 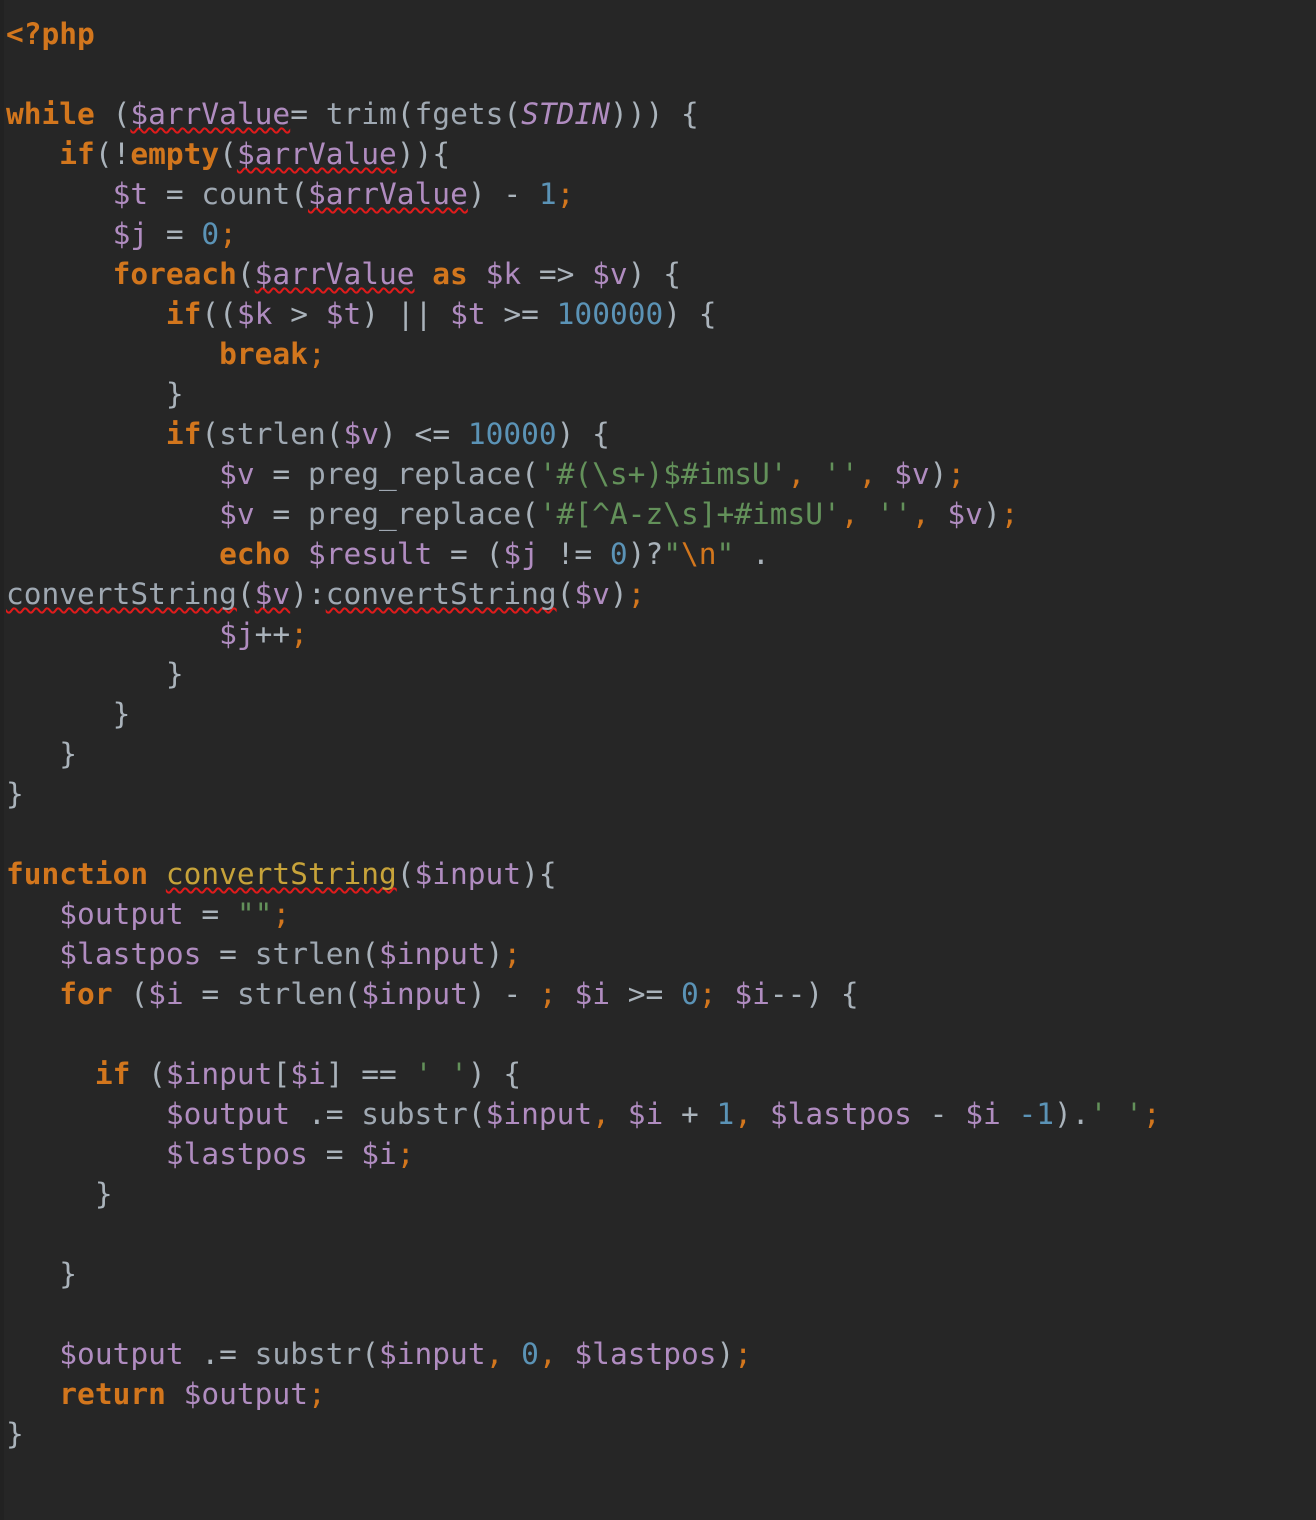 I want to click on code-line-9: break;, so click(x=658, y=354).